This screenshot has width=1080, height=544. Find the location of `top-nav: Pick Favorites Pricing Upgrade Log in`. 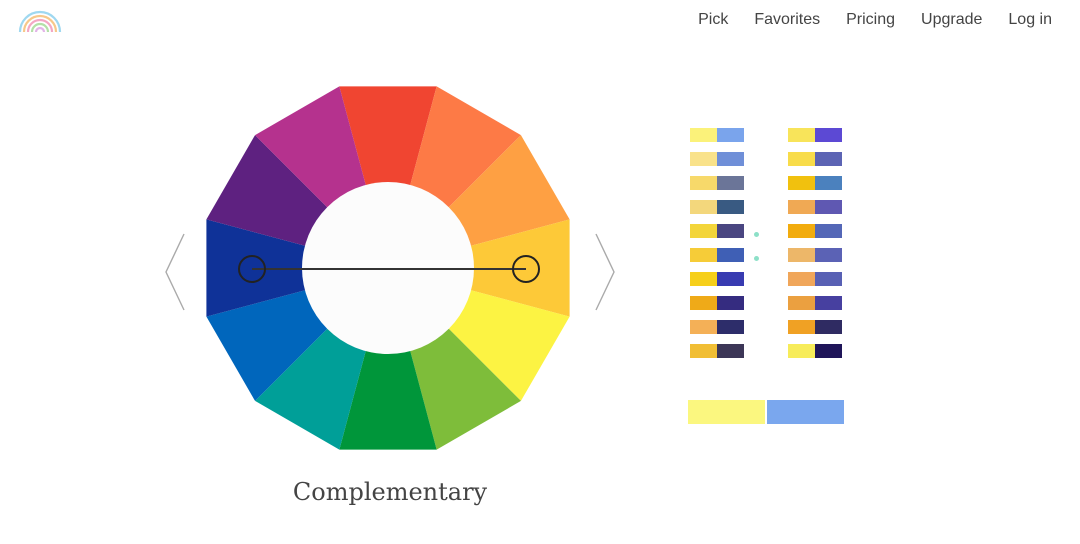

top-nav: Pick Favorites Pricing Upgrade Log in is located at coordinates (862, 20).